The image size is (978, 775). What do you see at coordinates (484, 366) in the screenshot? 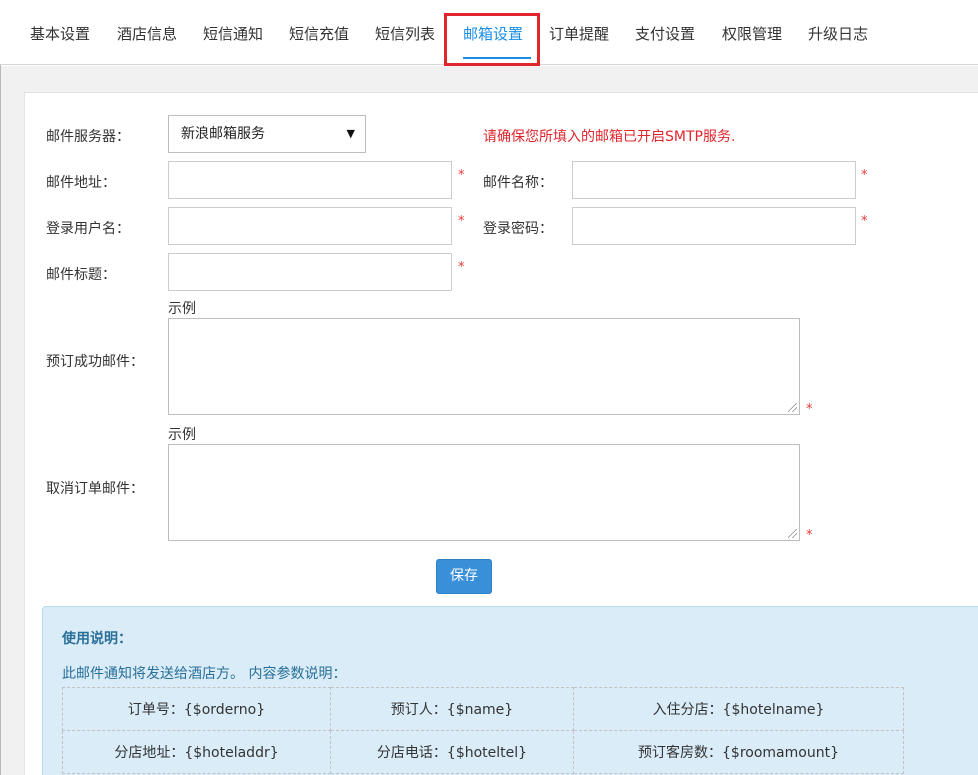
I see `booking-success-email-textarea` at bounding box center [484, 366].